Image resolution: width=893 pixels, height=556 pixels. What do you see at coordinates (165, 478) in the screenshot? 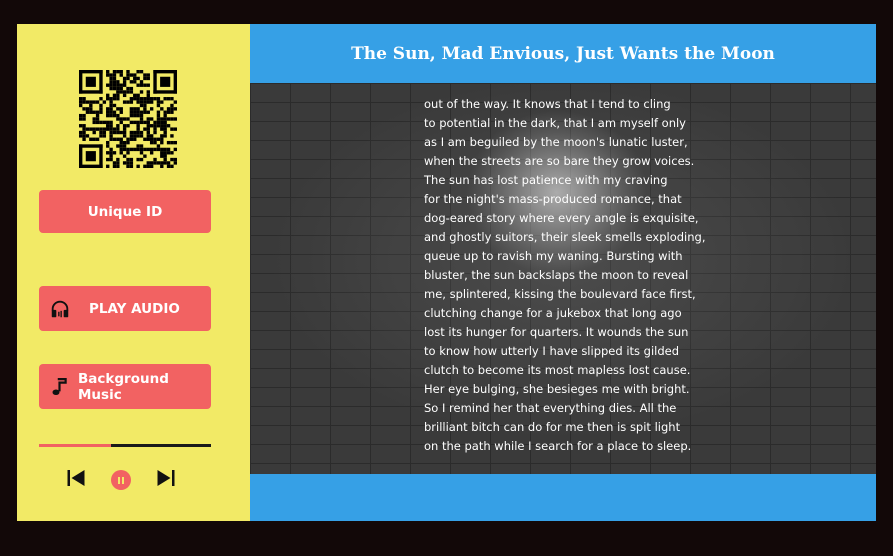
I see `skip-next-icon` at bounding box center [165, 478].